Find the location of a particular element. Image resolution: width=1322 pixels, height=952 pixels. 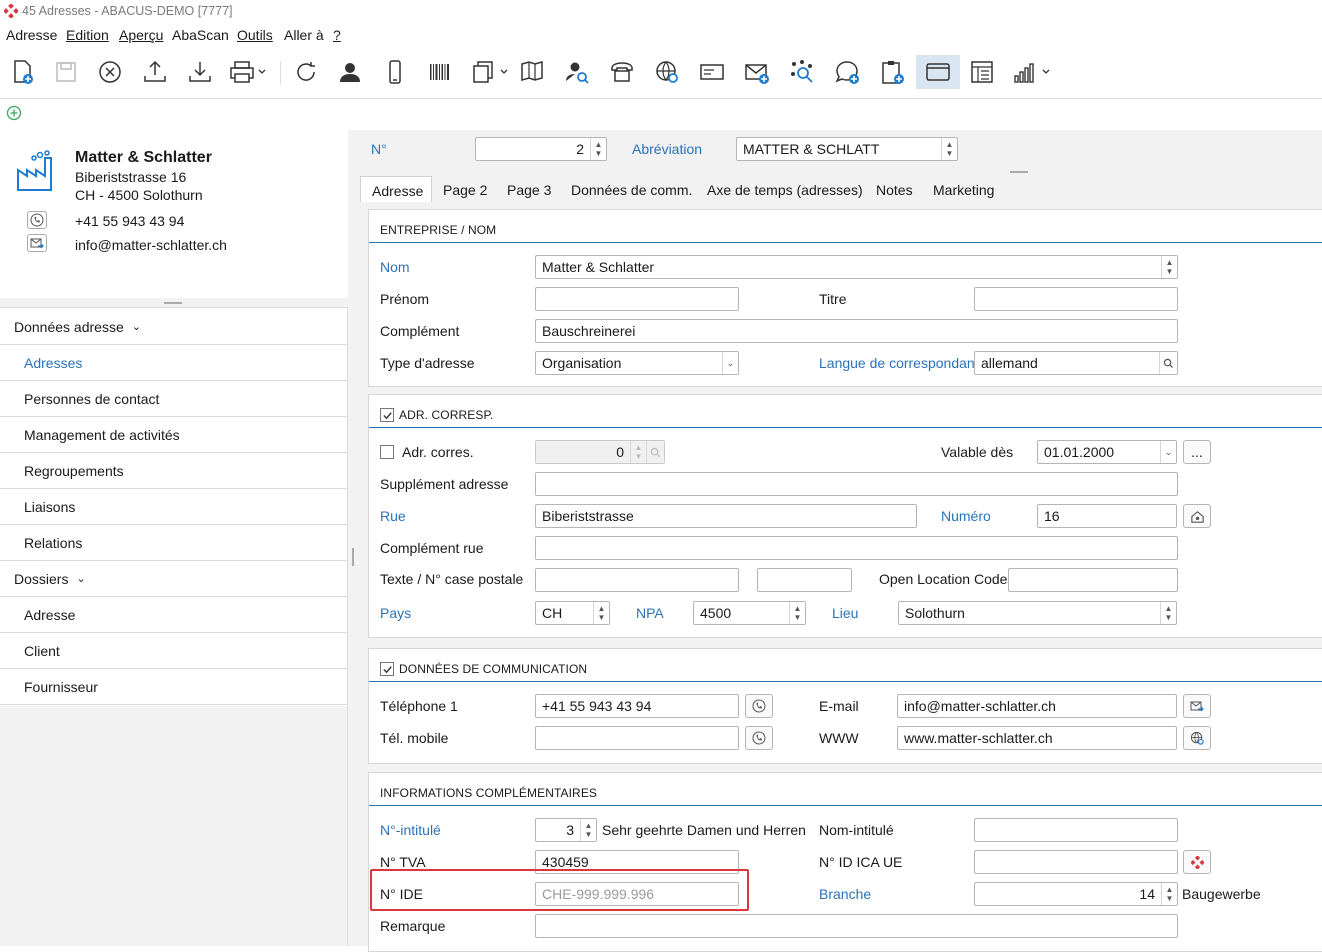

chevron-down-icon: ⌄ is located at coordinates (730, 363).